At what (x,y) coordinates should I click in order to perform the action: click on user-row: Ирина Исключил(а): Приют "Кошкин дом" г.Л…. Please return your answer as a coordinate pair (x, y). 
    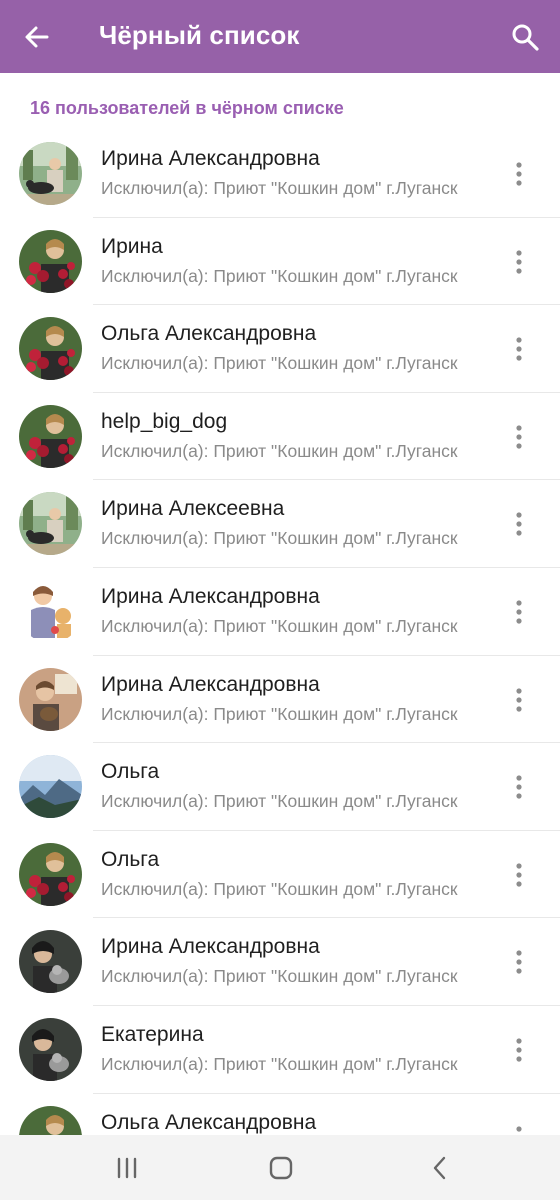
    Looking at the image, I should click on (280, 262).